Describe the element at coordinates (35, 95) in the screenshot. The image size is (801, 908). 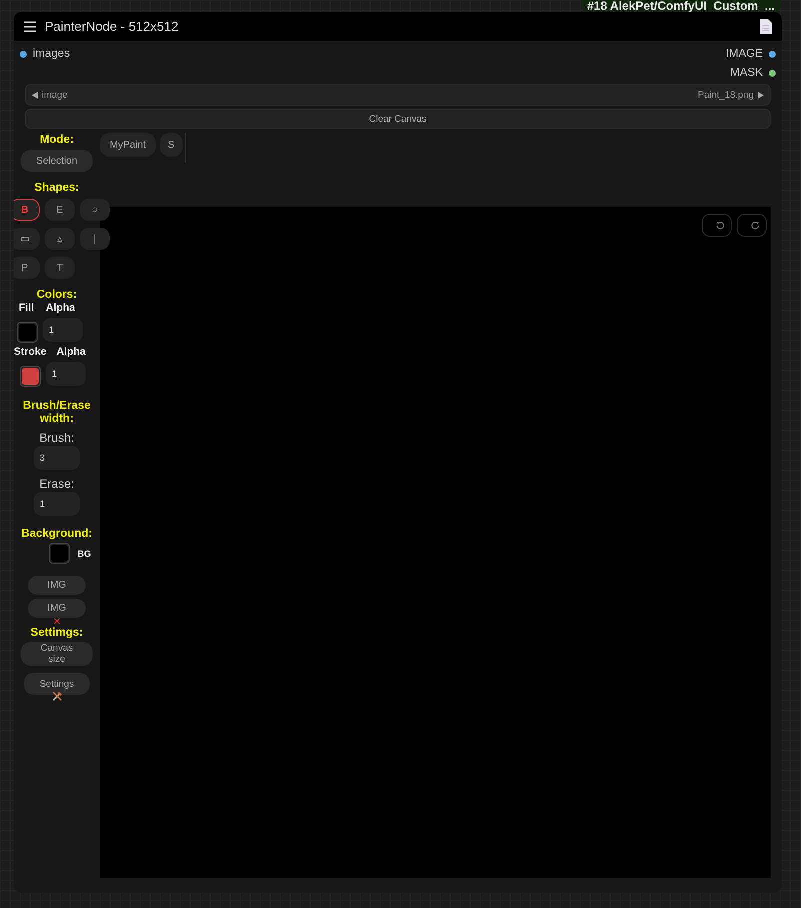
I see `left-arrow-icon` at that location.